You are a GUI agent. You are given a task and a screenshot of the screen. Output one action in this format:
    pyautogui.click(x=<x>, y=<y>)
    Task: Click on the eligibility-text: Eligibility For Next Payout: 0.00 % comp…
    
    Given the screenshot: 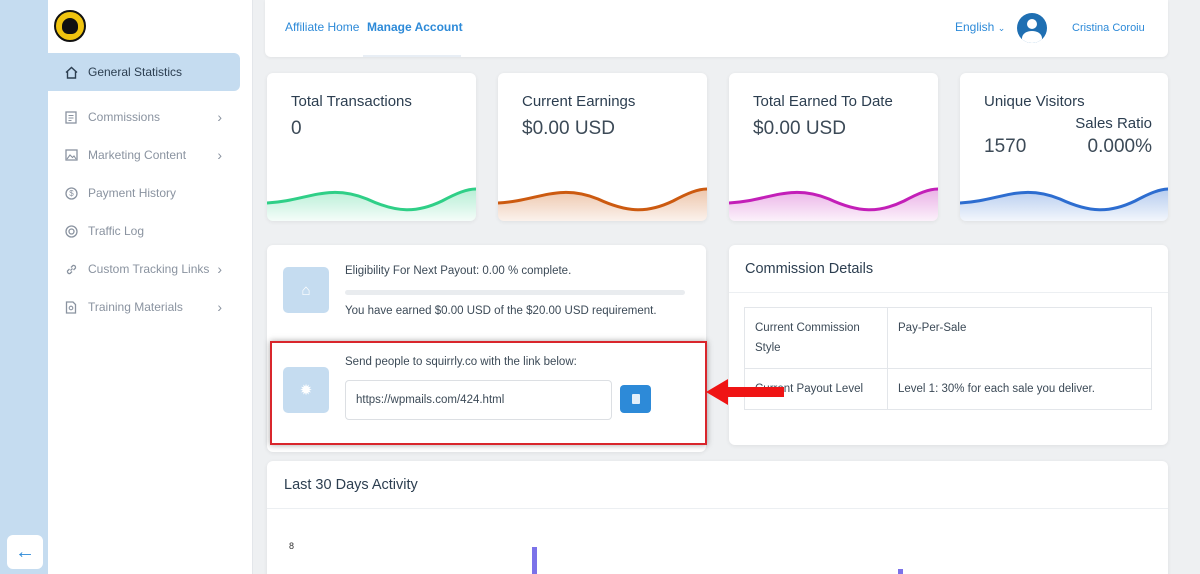 What is the action you would take?
    pyautogui.click(x=458, y=271)
    